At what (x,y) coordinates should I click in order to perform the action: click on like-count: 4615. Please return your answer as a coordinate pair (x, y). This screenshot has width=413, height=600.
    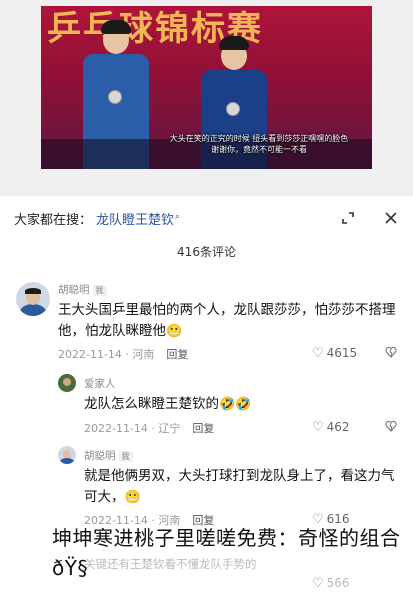
    Looking at the image, I should click on (342, 353).